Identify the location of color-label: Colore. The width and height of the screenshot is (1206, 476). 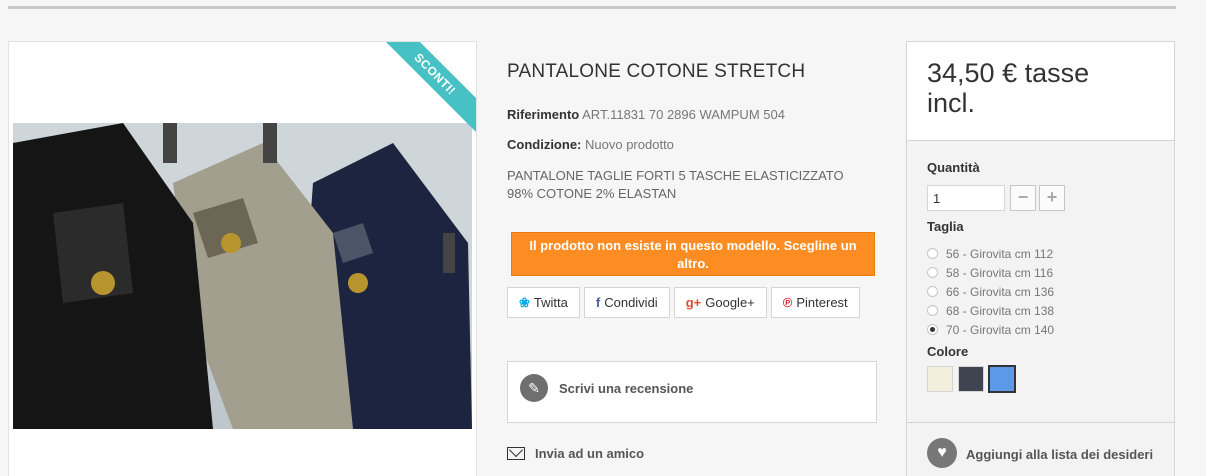
(948, 351).